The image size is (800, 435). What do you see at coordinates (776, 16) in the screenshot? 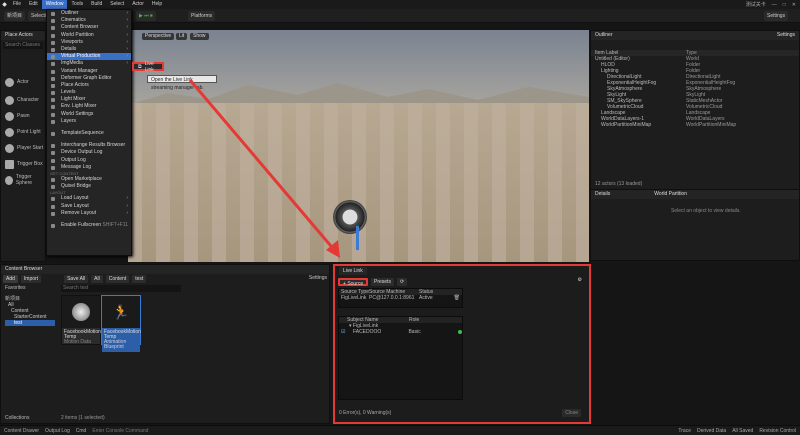
I see `settings-button: Settings` at bounding box center [776, 16].